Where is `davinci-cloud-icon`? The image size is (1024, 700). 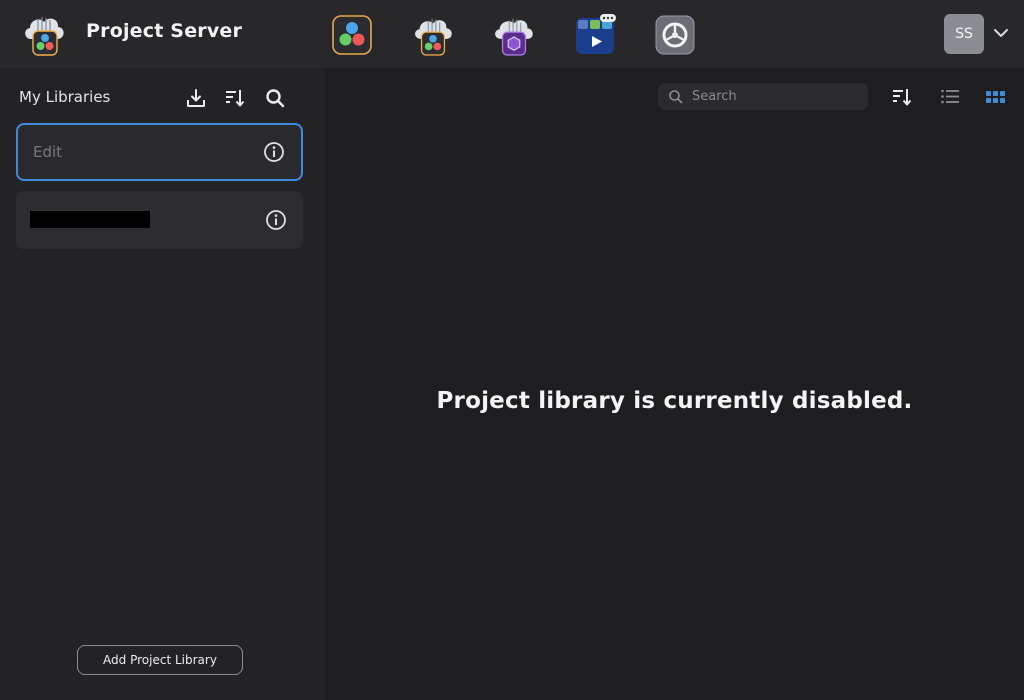
davinci-cloud-icon is located at coordinates (433, 35).